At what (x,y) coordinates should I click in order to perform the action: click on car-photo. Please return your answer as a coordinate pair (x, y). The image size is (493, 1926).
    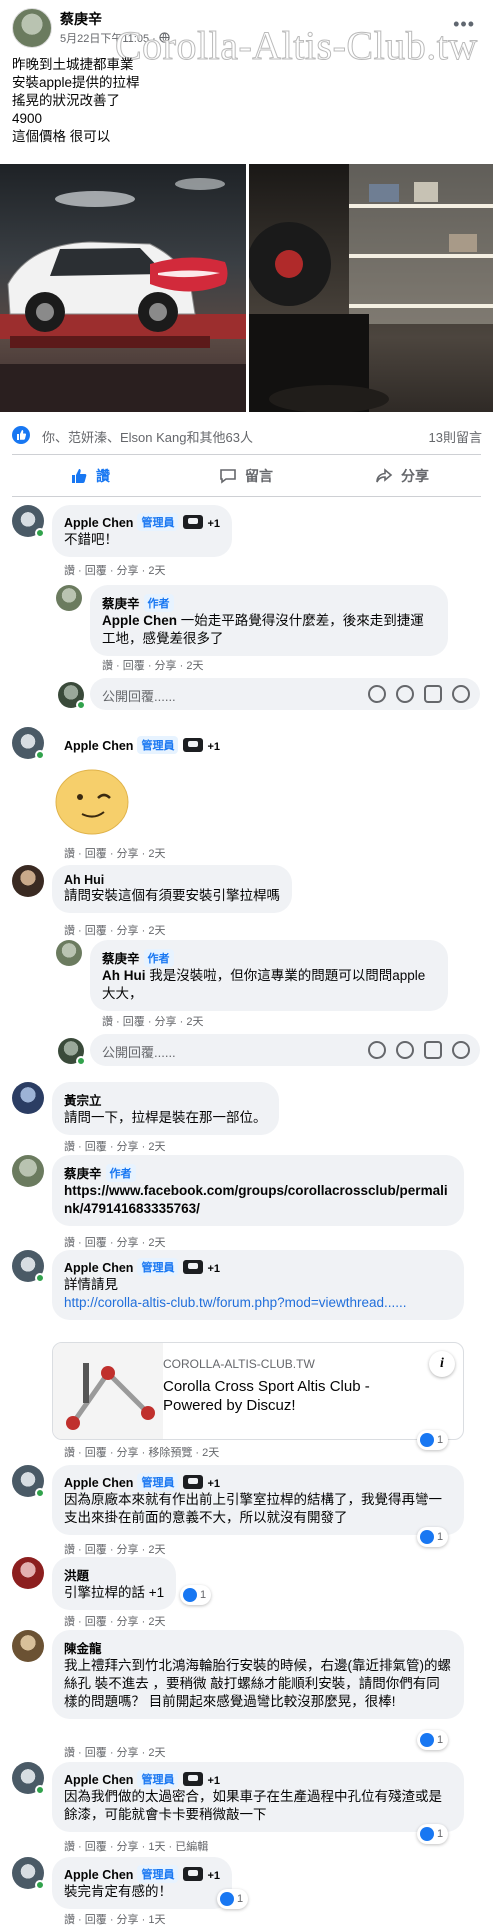
    Looking at the image, I should click on (123, 288).